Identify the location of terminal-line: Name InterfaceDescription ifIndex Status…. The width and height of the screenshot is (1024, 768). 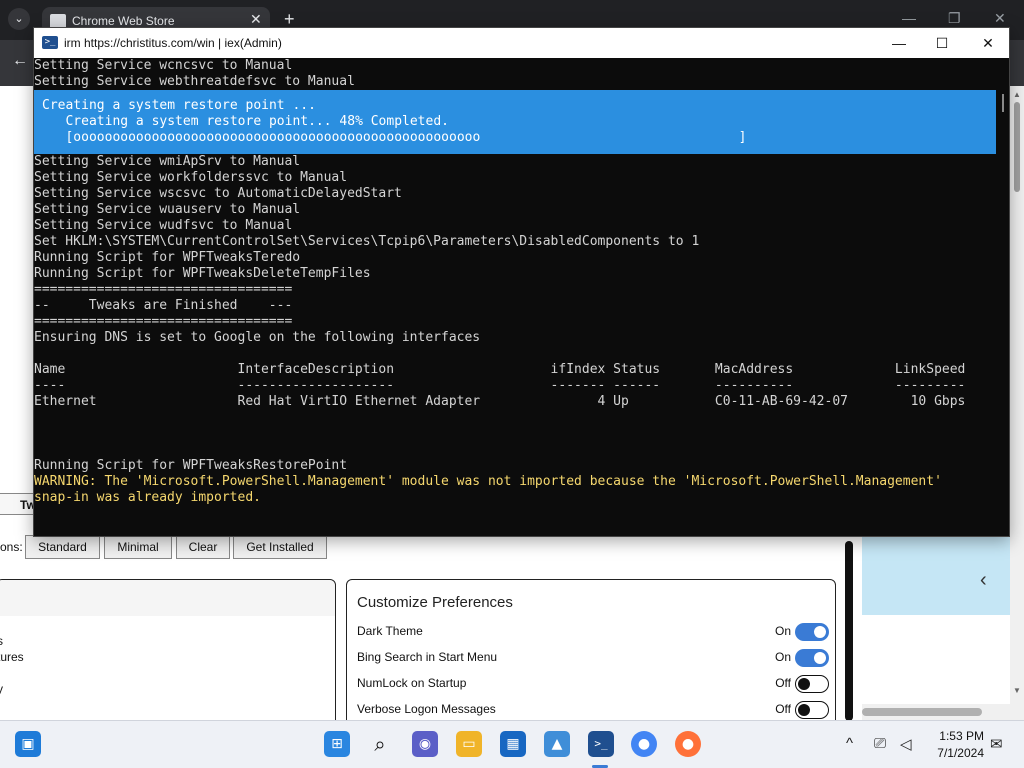
(500, 369).